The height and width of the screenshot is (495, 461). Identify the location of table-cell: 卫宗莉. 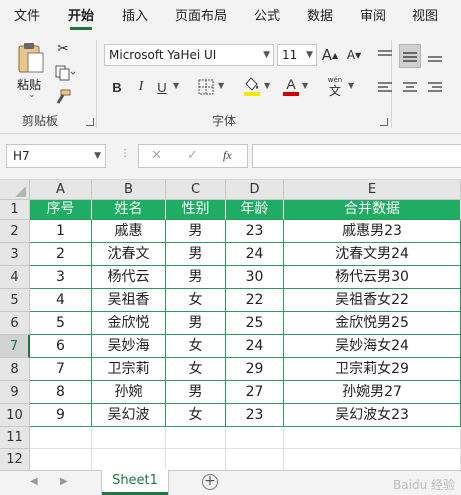
(129, 369).